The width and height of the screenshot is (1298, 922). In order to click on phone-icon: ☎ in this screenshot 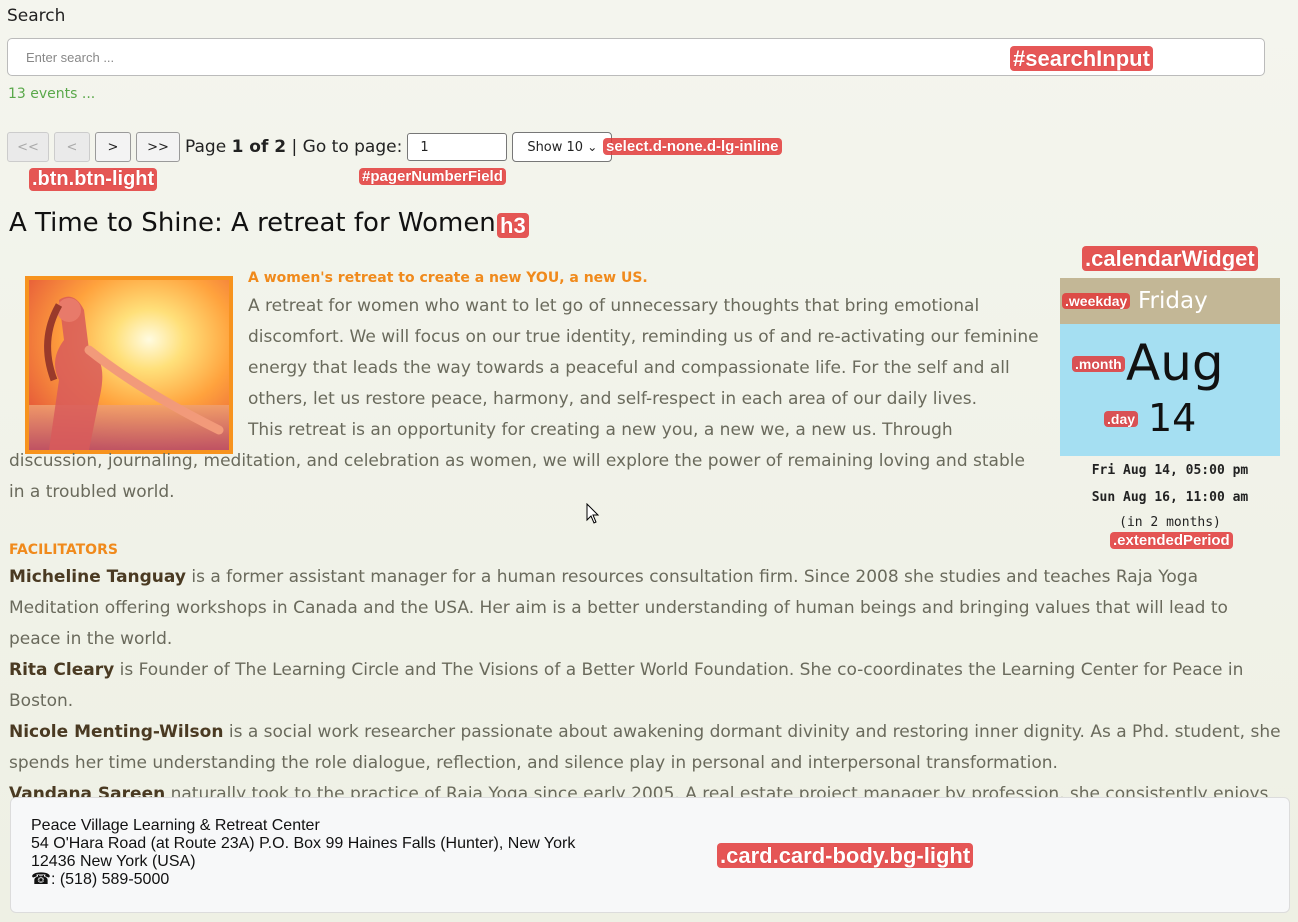, I will do `click(41, 879)`.